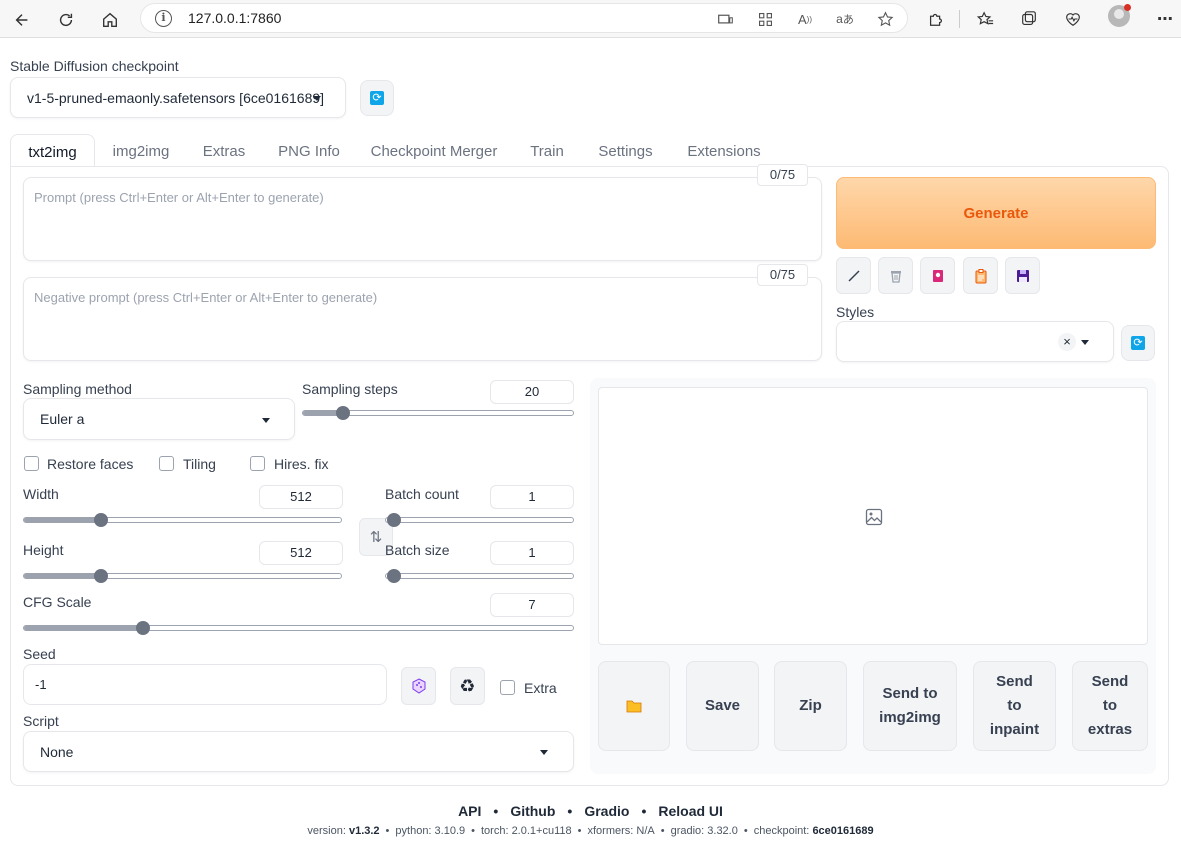 The image size is (1181, 857). What do you see at coordinates (467, 686) in the screenshot?
I see `reuse-seed-button: ♻` at bounding box center [467, 686].